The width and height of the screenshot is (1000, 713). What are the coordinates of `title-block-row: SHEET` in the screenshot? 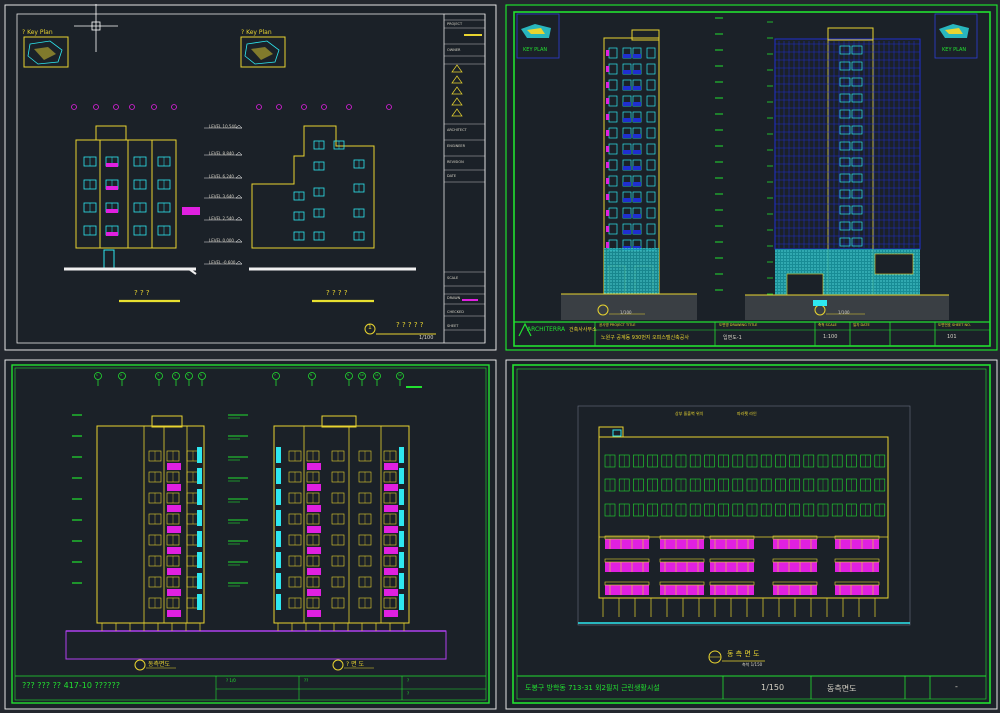 It's located at (453, 326).